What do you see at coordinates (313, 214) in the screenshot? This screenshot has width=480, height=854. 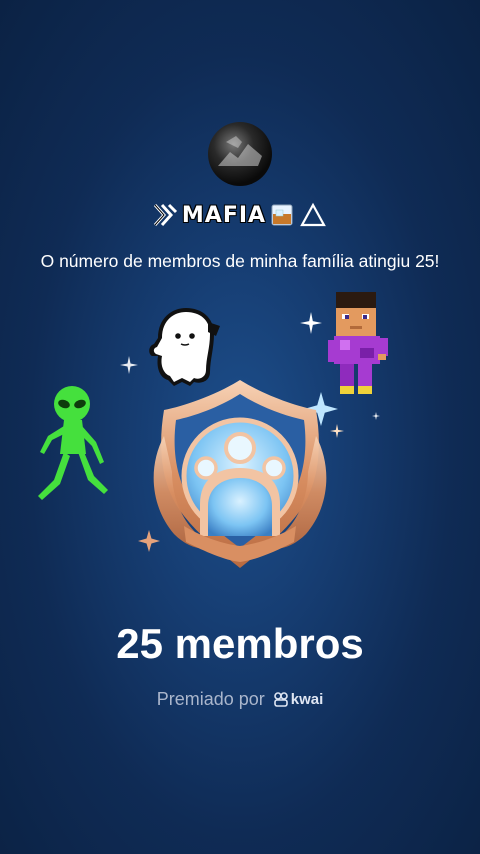 I see `triangle-icon` at bounding box center [313, 214].